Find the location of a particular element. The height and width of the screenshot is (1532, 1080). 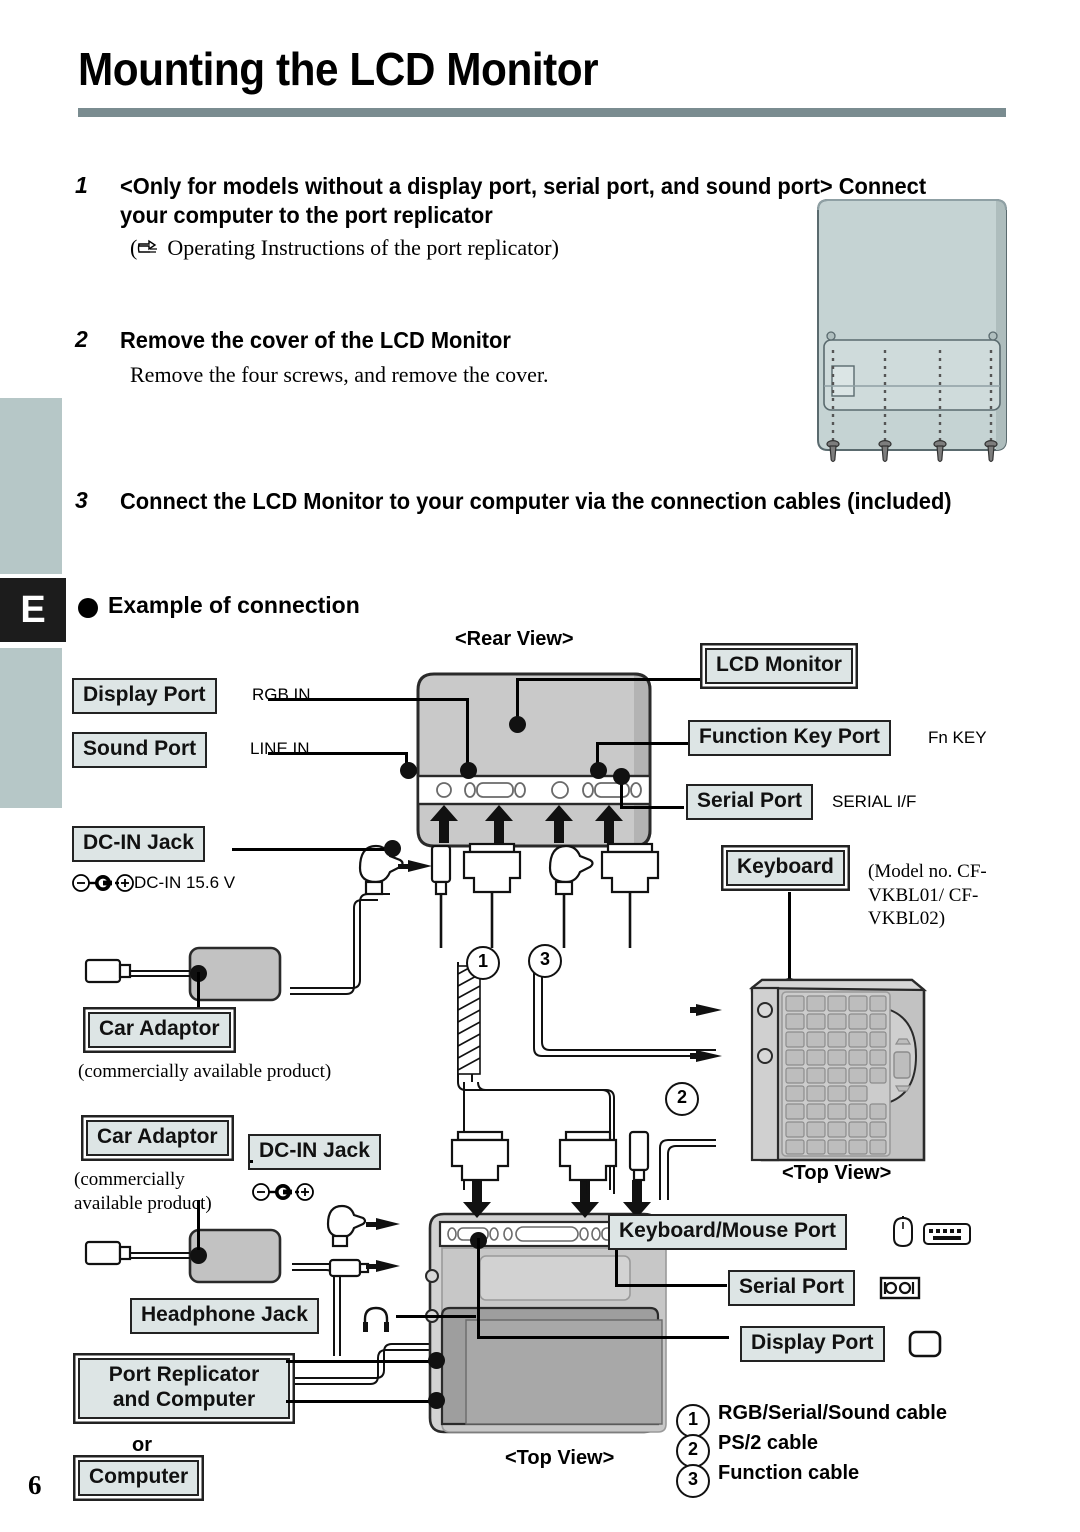

serial-port-icon is located at coordinates (900, 1288).